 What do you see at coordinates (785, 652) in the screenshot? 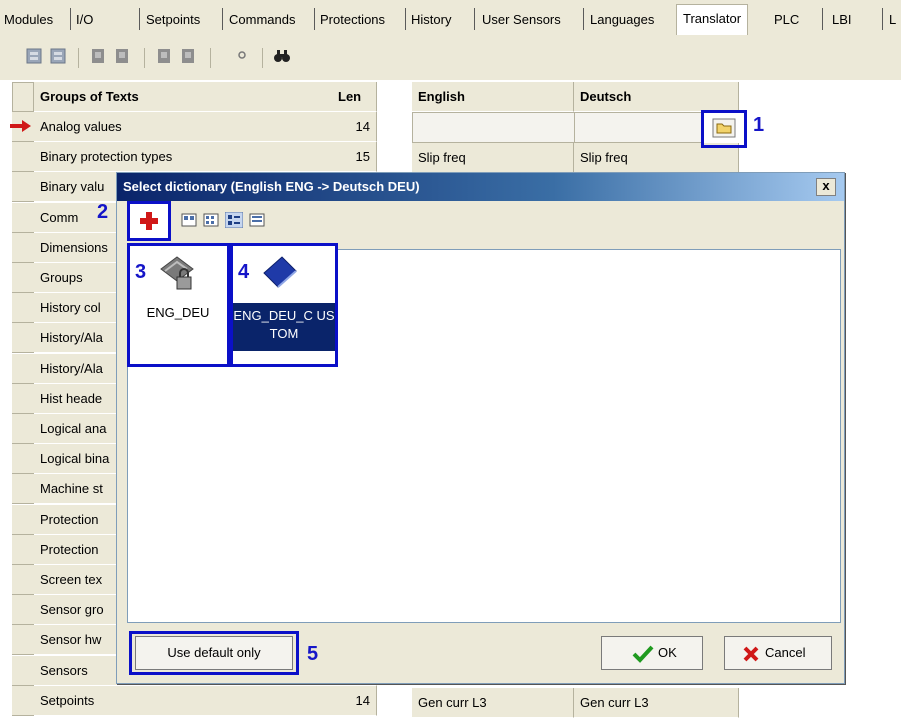
I see `cancel-label: Cancel` at bounding box center [785, 652].